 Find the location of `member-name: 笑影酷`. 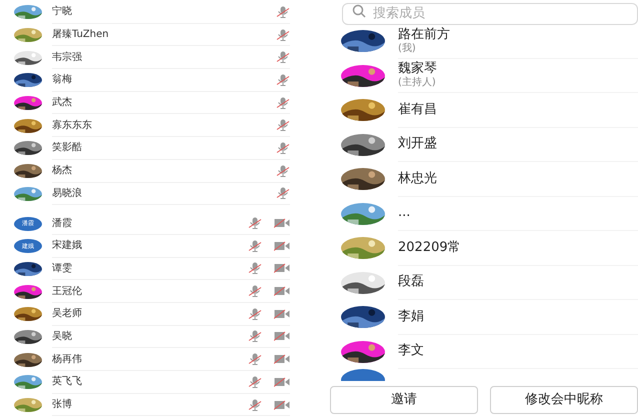

member-name: 笑影酷 is located at coordinates (67, 148).